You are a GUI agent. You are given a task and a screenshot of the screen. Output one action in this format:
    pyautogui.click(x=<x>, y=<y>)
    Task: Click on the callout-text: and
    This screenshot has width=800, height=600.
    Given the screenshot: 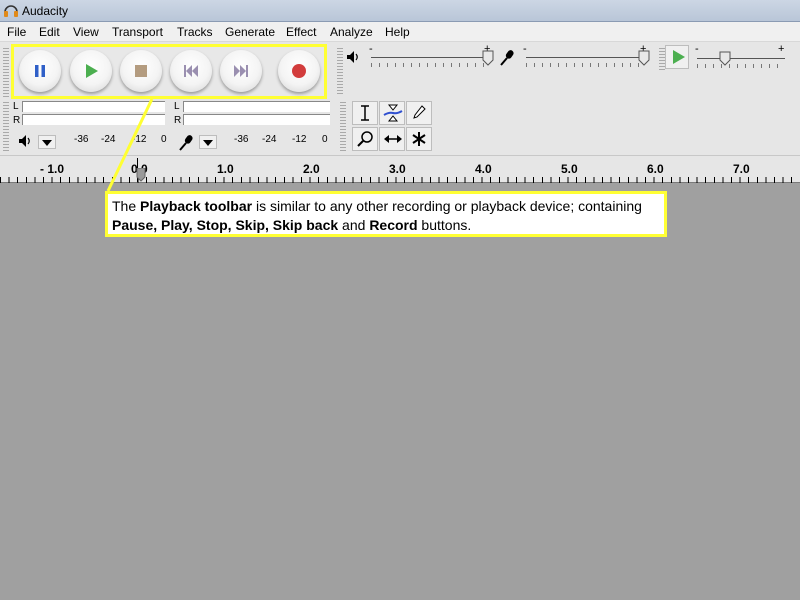 What is the action you would take?
    pyautogui.click(x=354, y=225)
    